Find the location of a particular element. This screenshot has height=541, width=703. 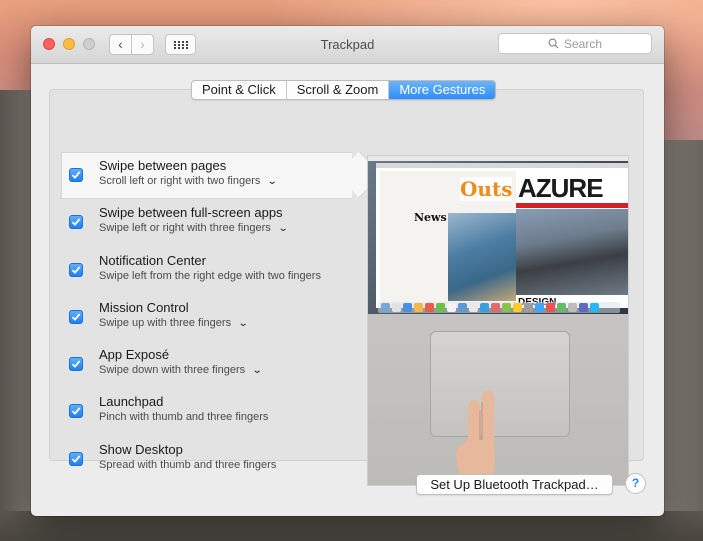

checkbox-fullscreen-apps is located at coordinates (76, 222).